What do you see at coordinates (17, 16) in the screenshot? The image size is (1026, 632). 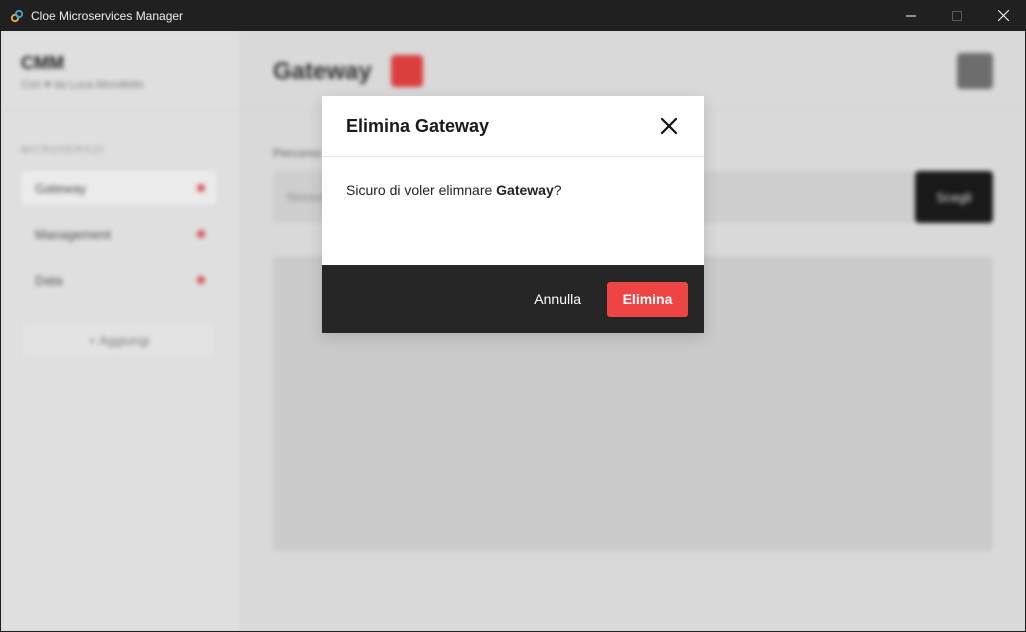 I see `link-icon` at bounding box center [17, 16].